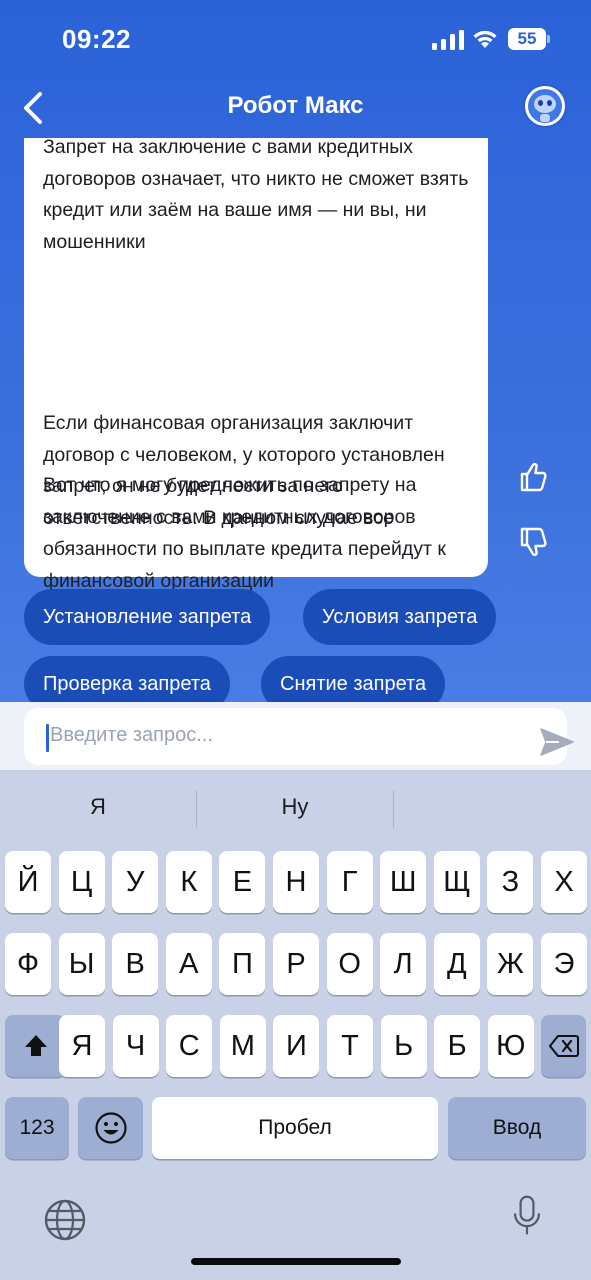 The width and height of the screenshot is (591, 1280). I want to click on letter-key: Ч, so click(135, 1046).